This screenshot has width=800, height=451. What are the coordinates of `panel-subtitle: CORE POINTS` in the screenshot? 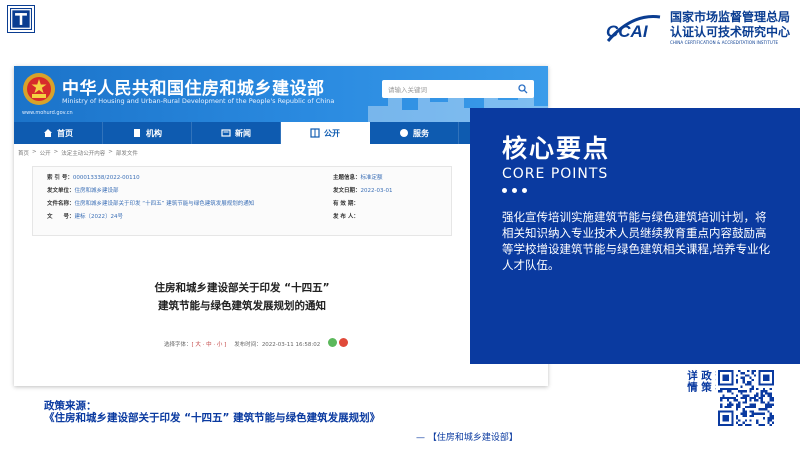 It's located at (555, 174).